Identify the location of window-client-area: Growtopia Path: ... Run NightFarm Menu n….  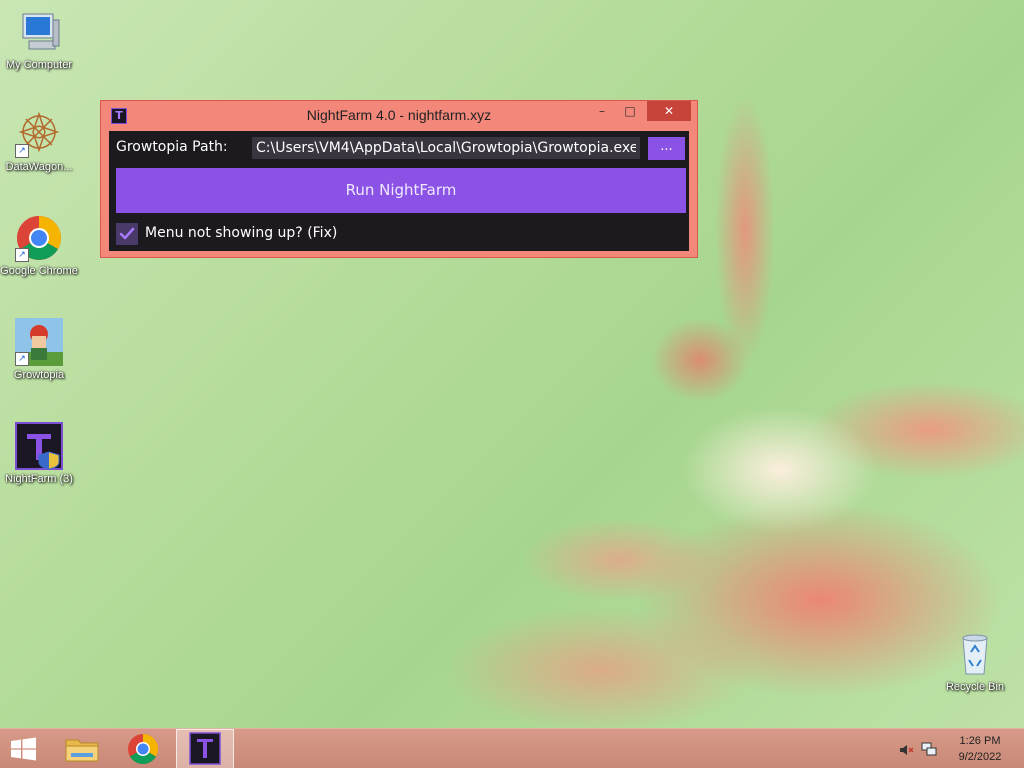
(399, 191).